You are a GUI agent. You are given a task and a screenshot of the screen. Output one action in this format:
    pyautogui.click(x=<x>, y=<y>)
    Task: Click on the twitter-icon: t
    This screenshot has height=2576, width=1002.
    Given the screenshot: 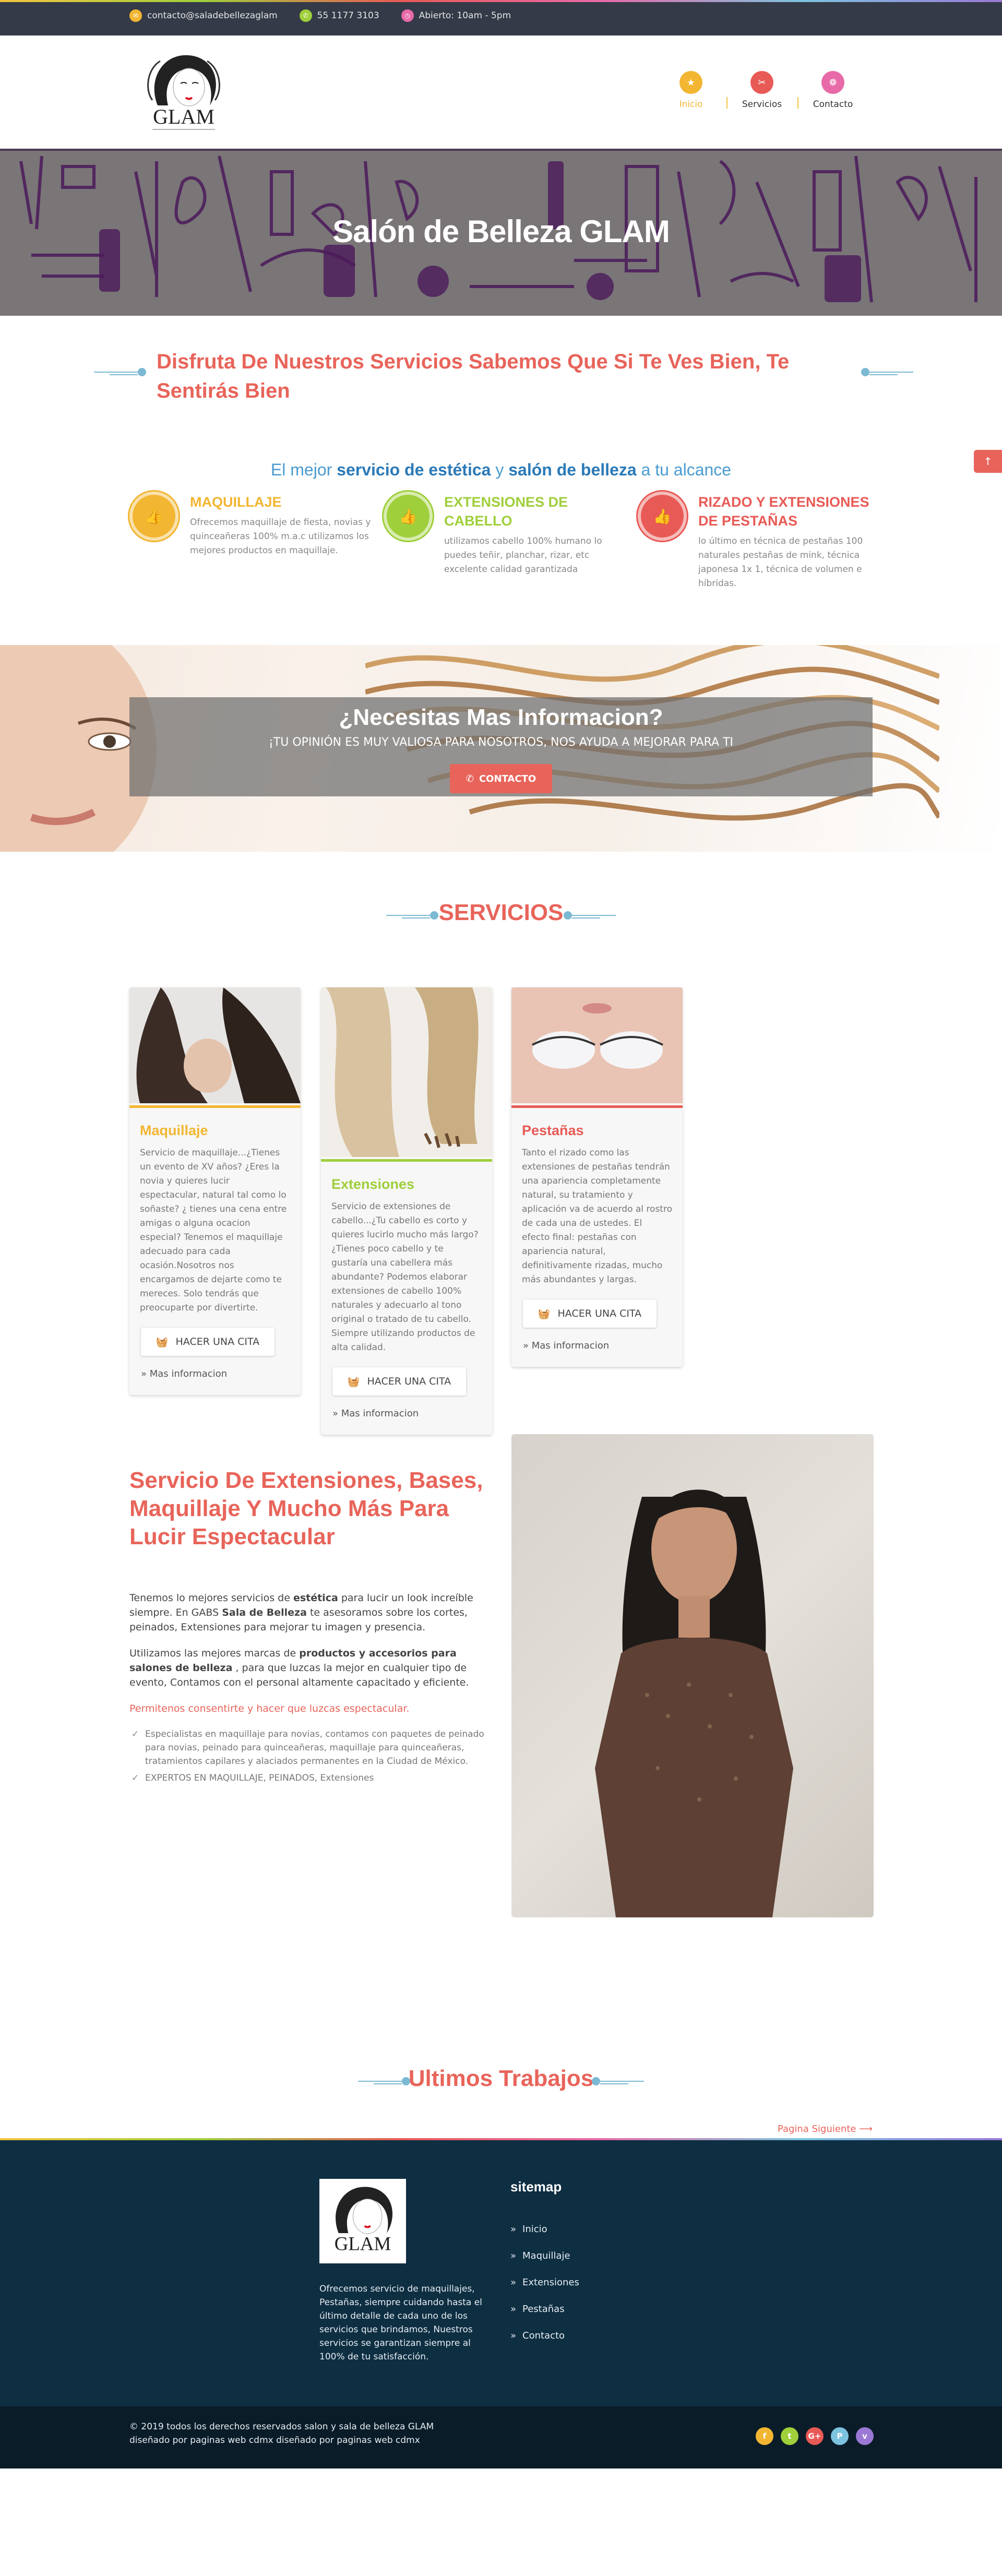 What is the action you would take?
    pyautogui.click(x=789, y=2436)
    